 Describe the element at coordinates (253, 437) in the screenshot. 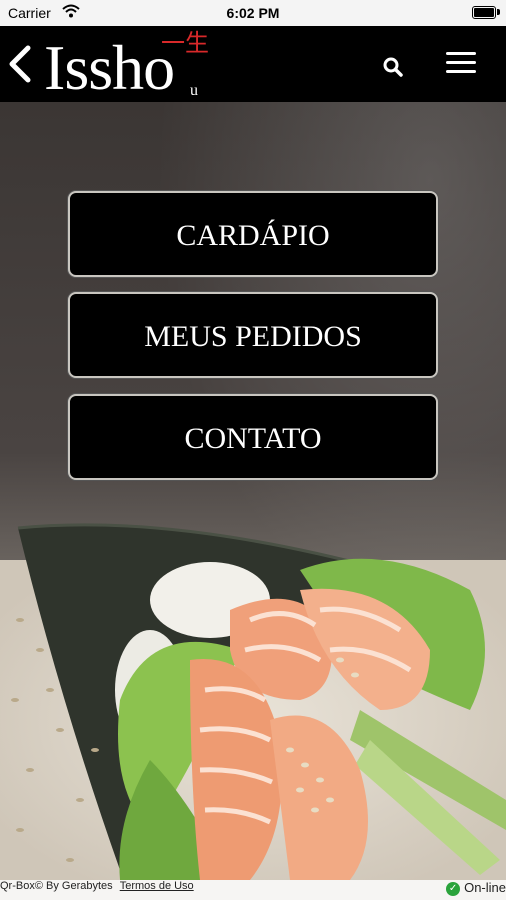

I see `contato-button: CONTATO` at that location.